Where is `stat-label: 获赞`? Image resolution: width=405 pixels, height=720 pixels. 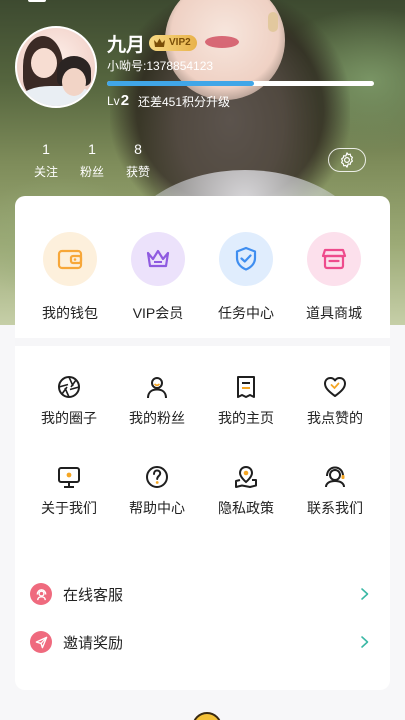 stat-label: 获赞 is located at coordinates (137, 172).